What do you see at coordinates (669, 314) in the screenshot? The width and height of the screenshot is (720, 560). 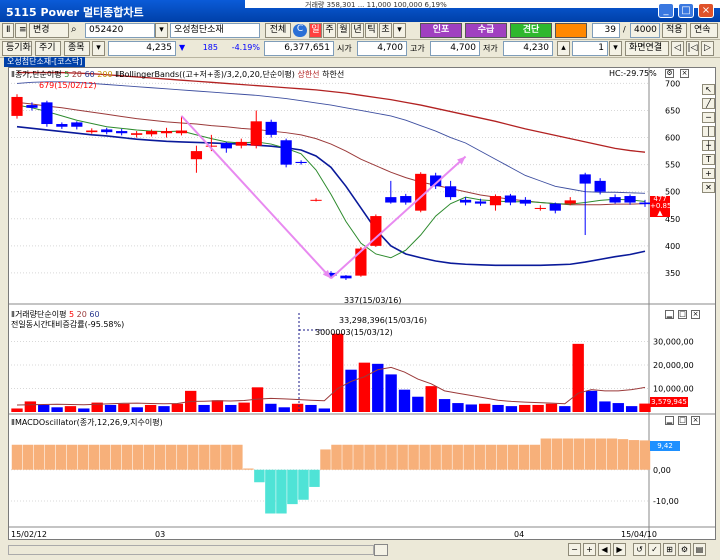 I see `volume-panel-minimize-icon: ▁` at bounding box center [669, 314].